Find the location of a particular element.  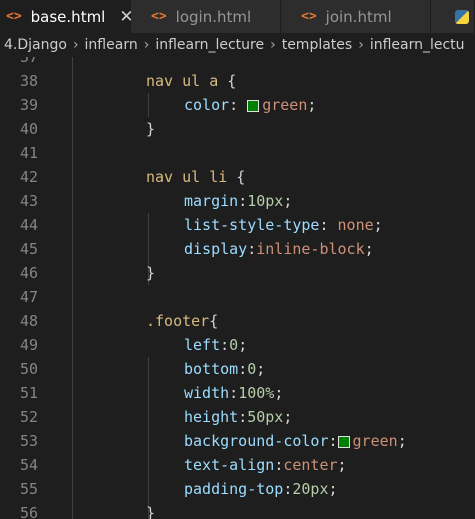

breadcrumb-item: inflearn is located at coordinates (111, 45).